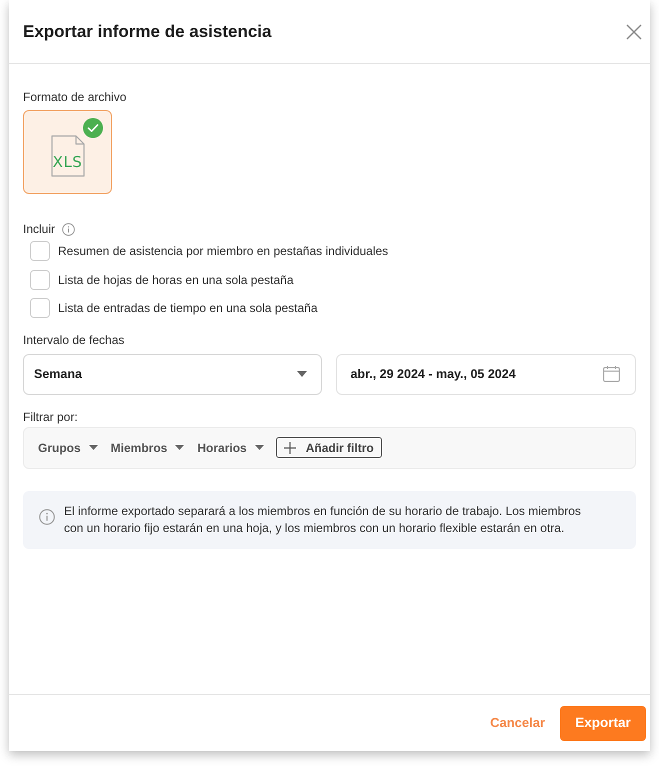  What do you see at coordinates (147, 31) in the screenshot?
I see `dialog-title: Exportar informe de asistencia` at bounding box center [147, 31].